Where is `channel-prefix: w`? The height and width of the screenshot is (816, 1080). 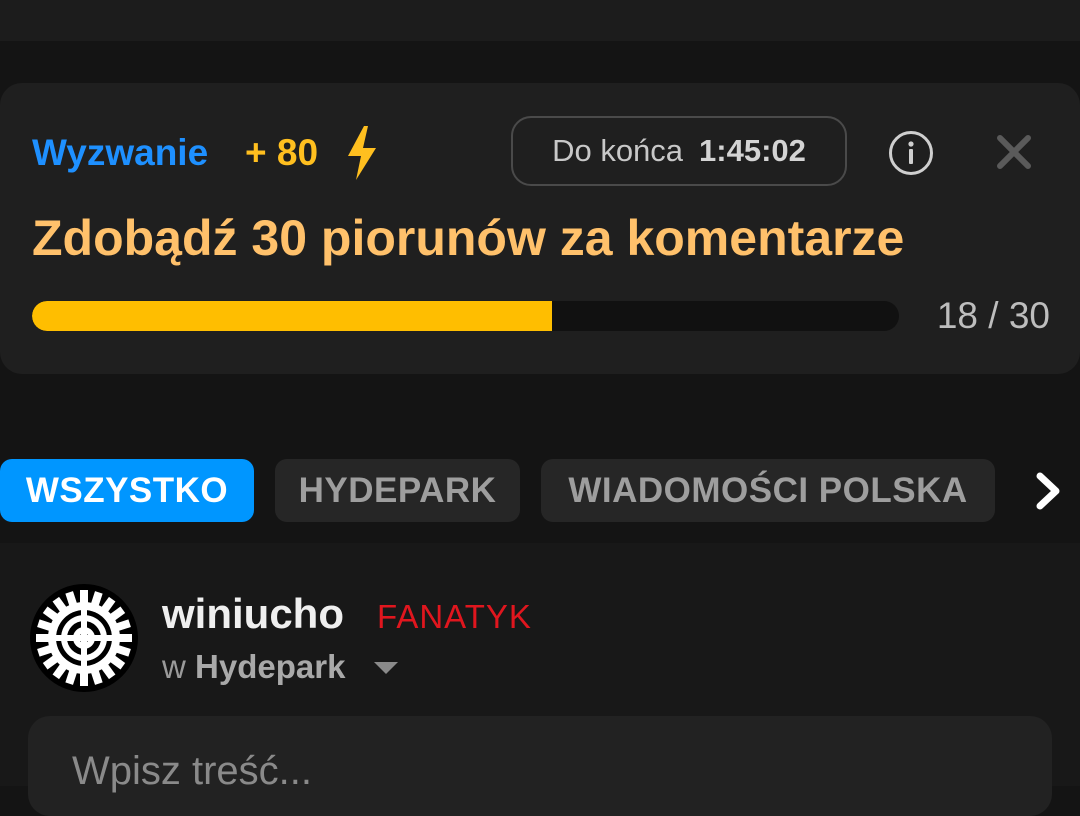 channel-prefix: w is located at coordinates (174, 666).